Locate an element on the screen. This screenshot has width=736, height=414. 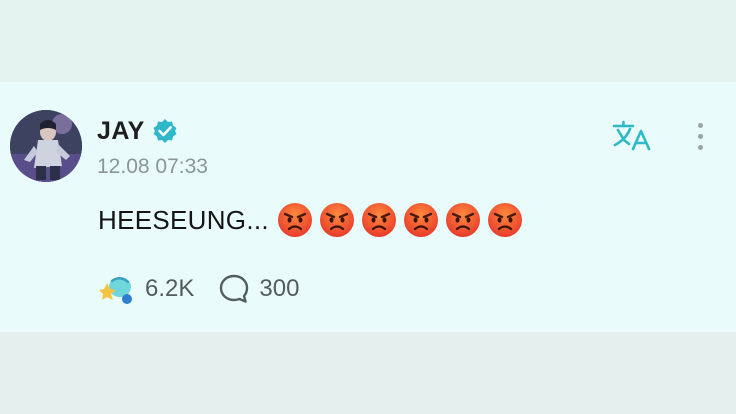
more-vertical-icon is located at coordinates (700, 125).